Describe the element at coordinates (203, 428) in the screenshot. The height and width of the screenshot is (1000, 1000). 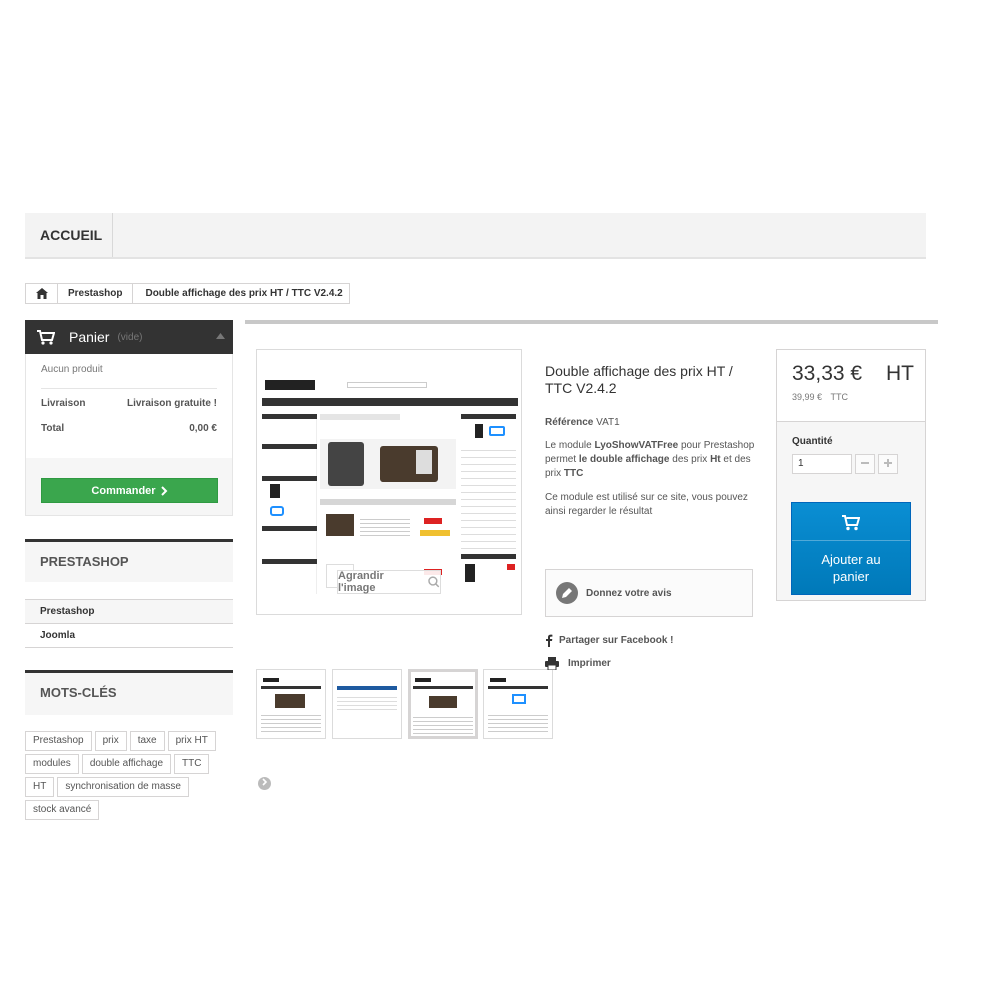
I see `total-value: 0,00 €` at that location.